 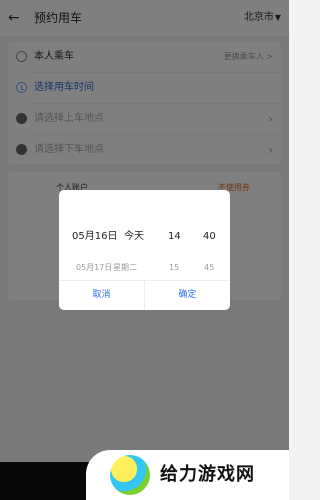 What do you see at coordinates (209, 237) in the screenshot?
I see `picker-minute-selected: 40` at bounding box center [209, 237].